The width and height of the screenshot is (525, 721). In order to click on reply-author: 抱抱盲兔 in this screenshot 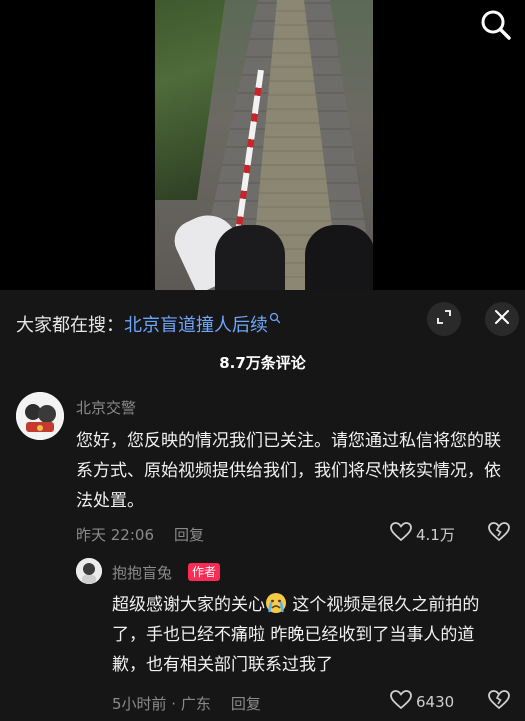, I will do `click(142, 572)`.